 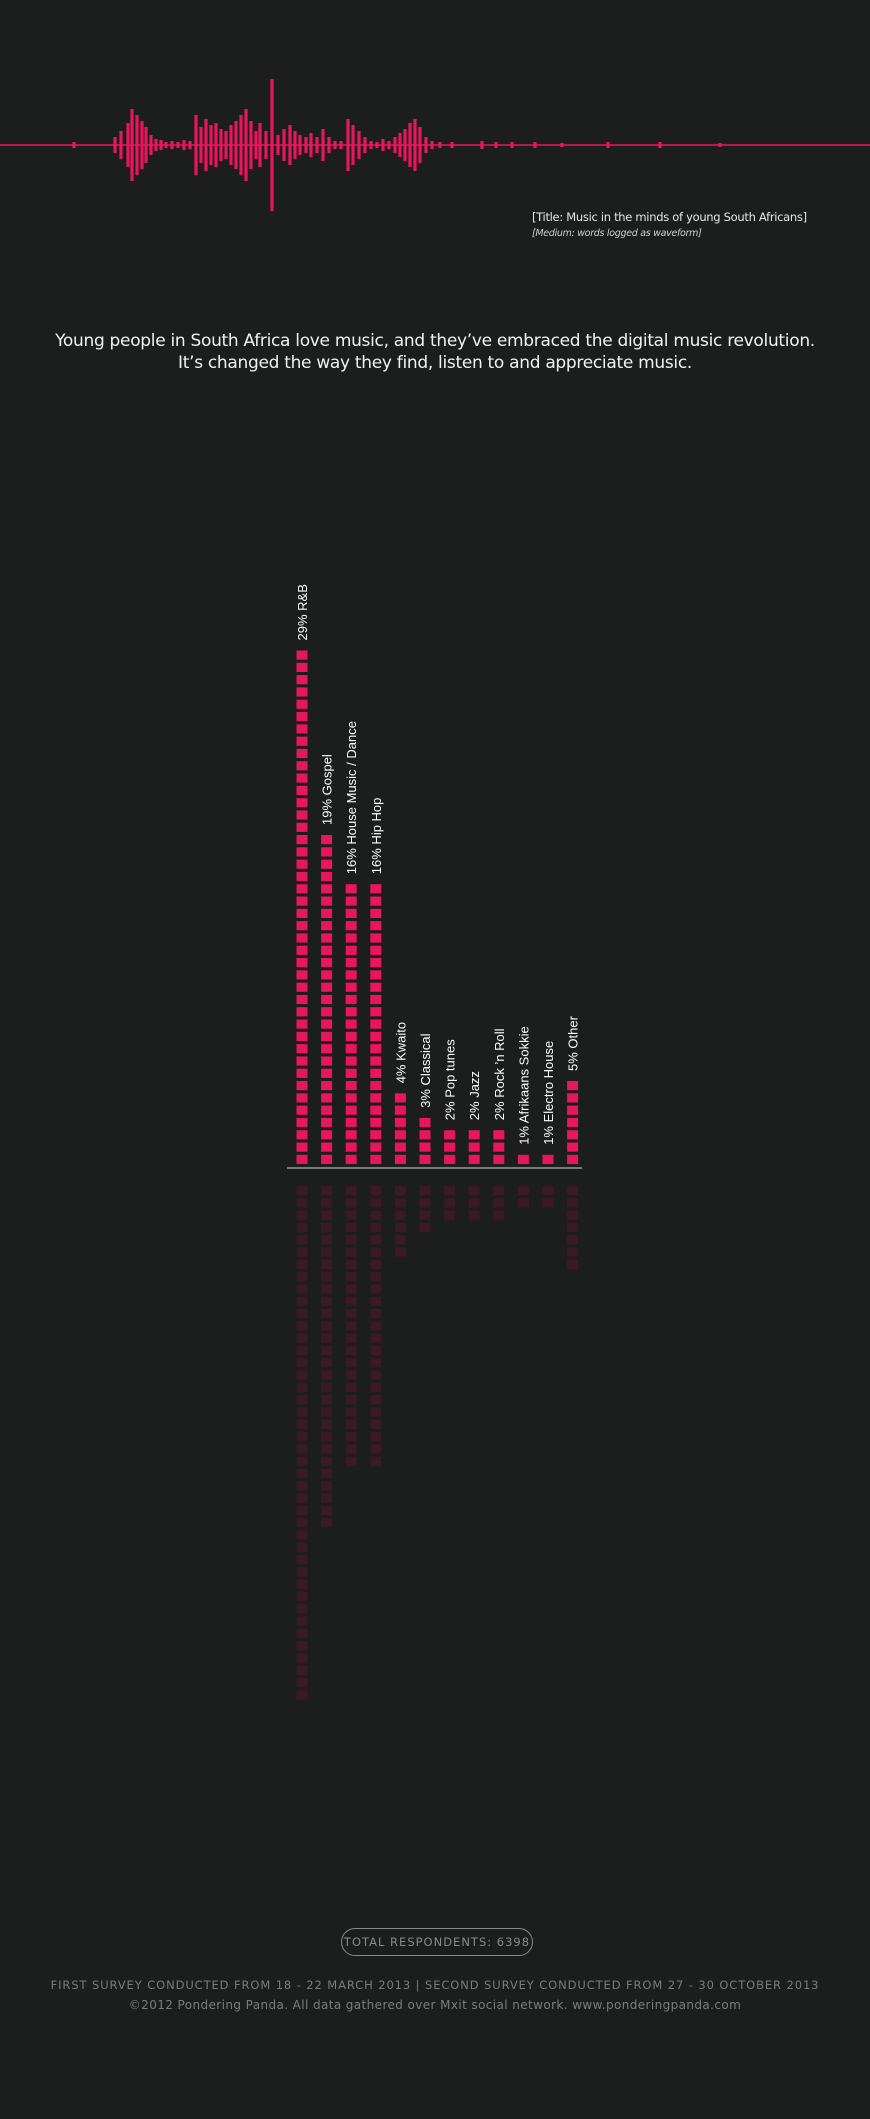 What do you see at coordinates (302, 612) in the screenshot?
I see `bar-label: 29% R&B` at bounding box center [302, 612].